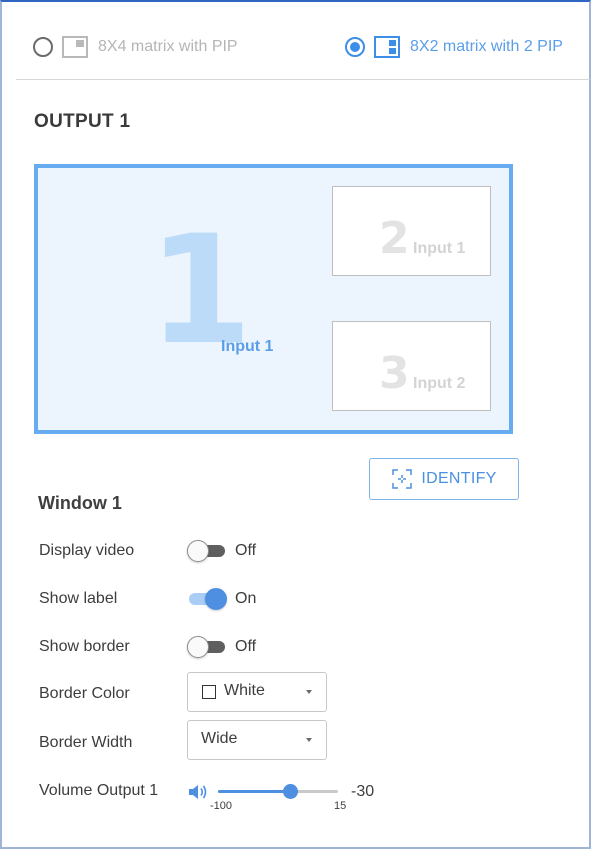 This screenshot has height=849, width=591. What do you see at coordinates (257, 740) in the screenshot?
I see `border-width-select: Wide` at bounding box center [257, 740].